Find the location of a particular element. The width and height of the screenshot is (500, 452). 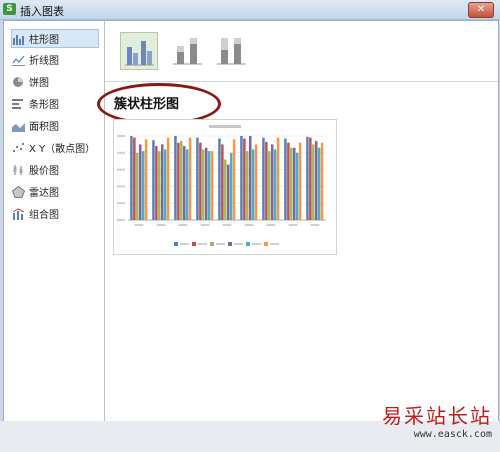

area-chart-icon is located at coordinates (18, 126).